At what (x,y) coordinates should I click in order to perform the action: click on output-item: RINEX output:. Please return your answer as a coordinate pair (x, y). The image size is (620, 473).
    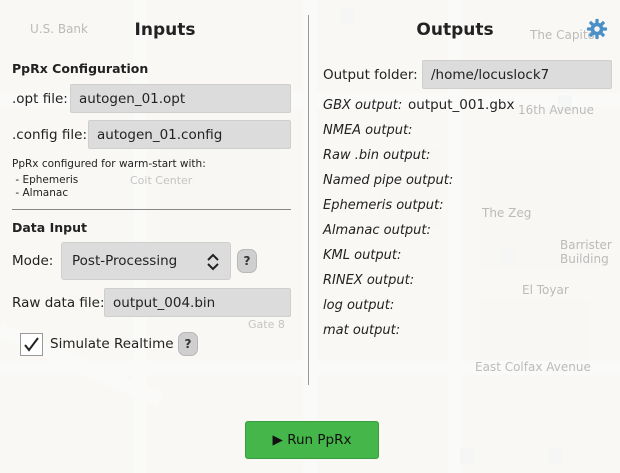
    Looking at the image, I should click on (369, 280).